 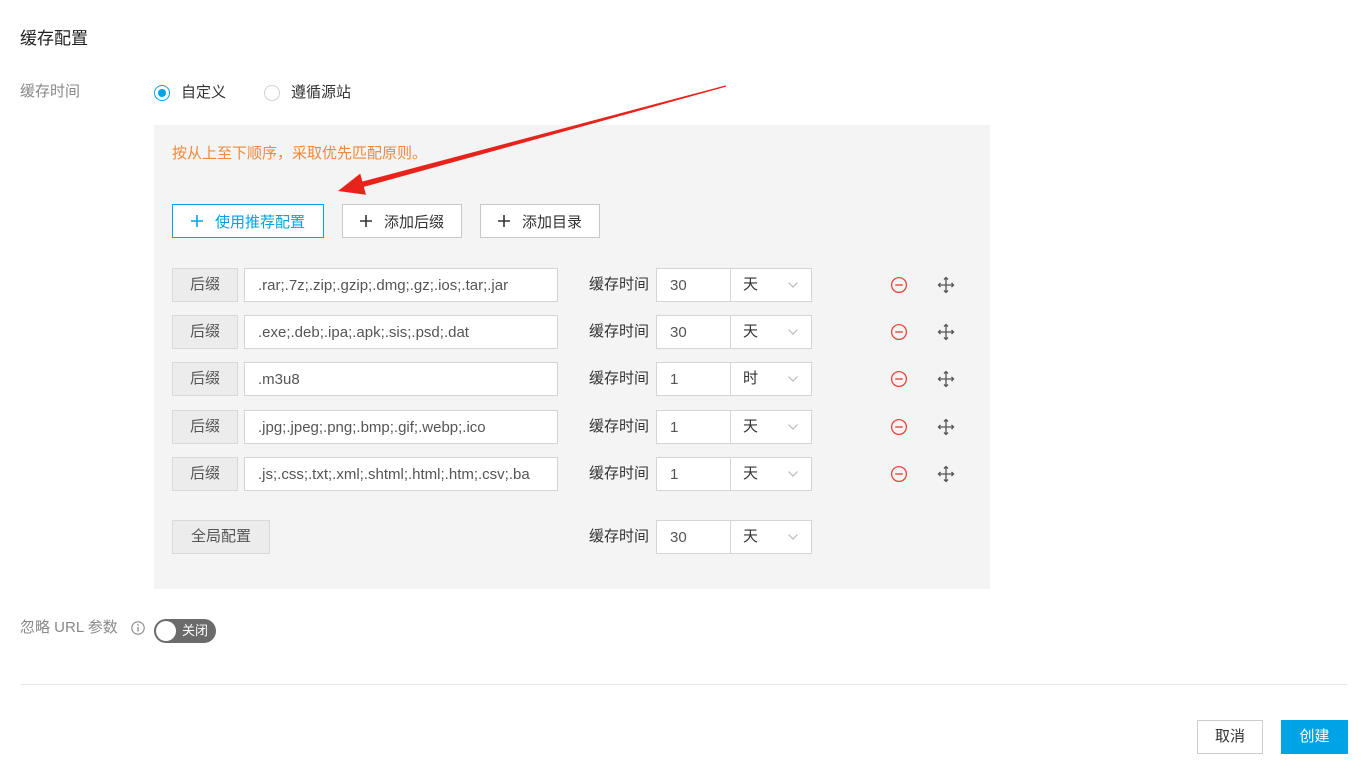 I want to click on add-directory-label: 添加目录, so click(x=551, y=222).